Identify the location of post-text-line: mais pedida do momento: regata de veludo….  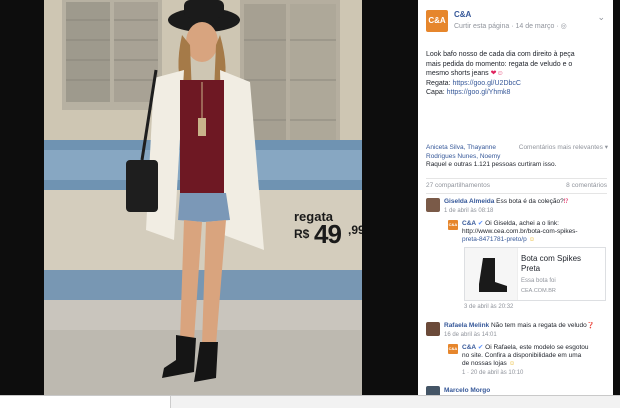
(499, 64).